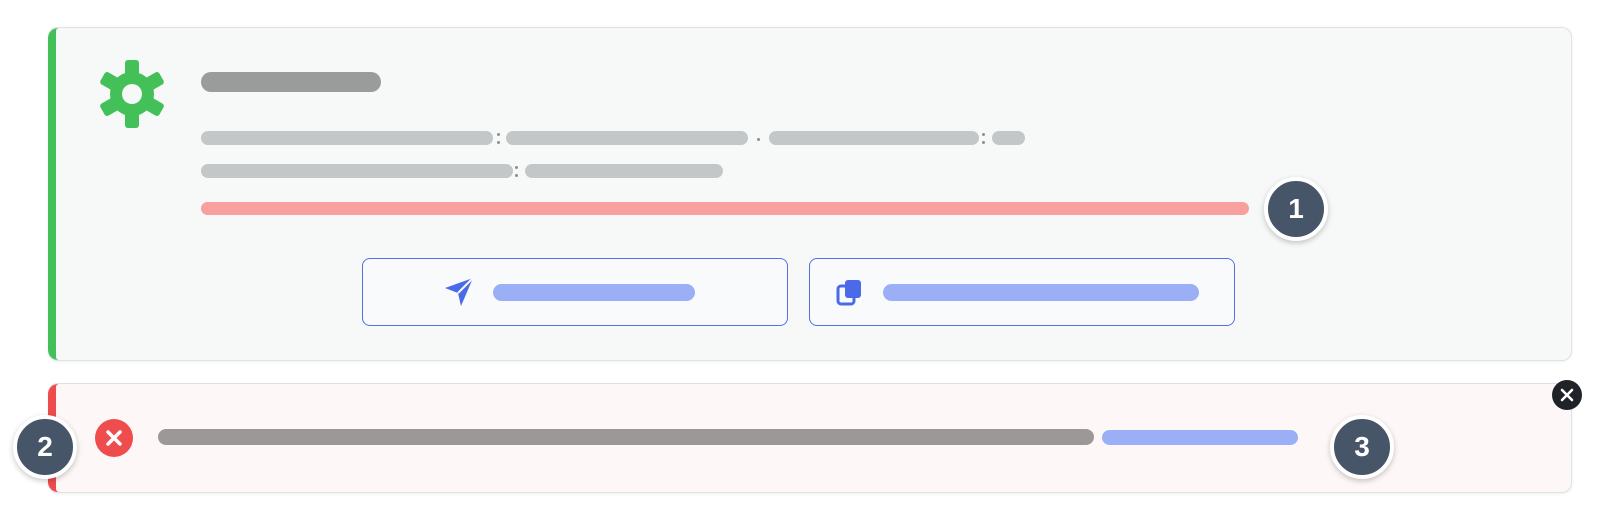 The height and width of the screenshot is (529, 1600). Describe the element at coordinates (1296, 209) in the screenshot. I see `marker-1: 1` at that location.